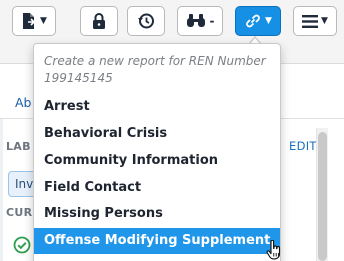 This screenshot has height=261, width=344. What do you see at coordinates (303, 146) in the screenshot?
I see `edit-link: EDIT` at bounding box center [303, 146].